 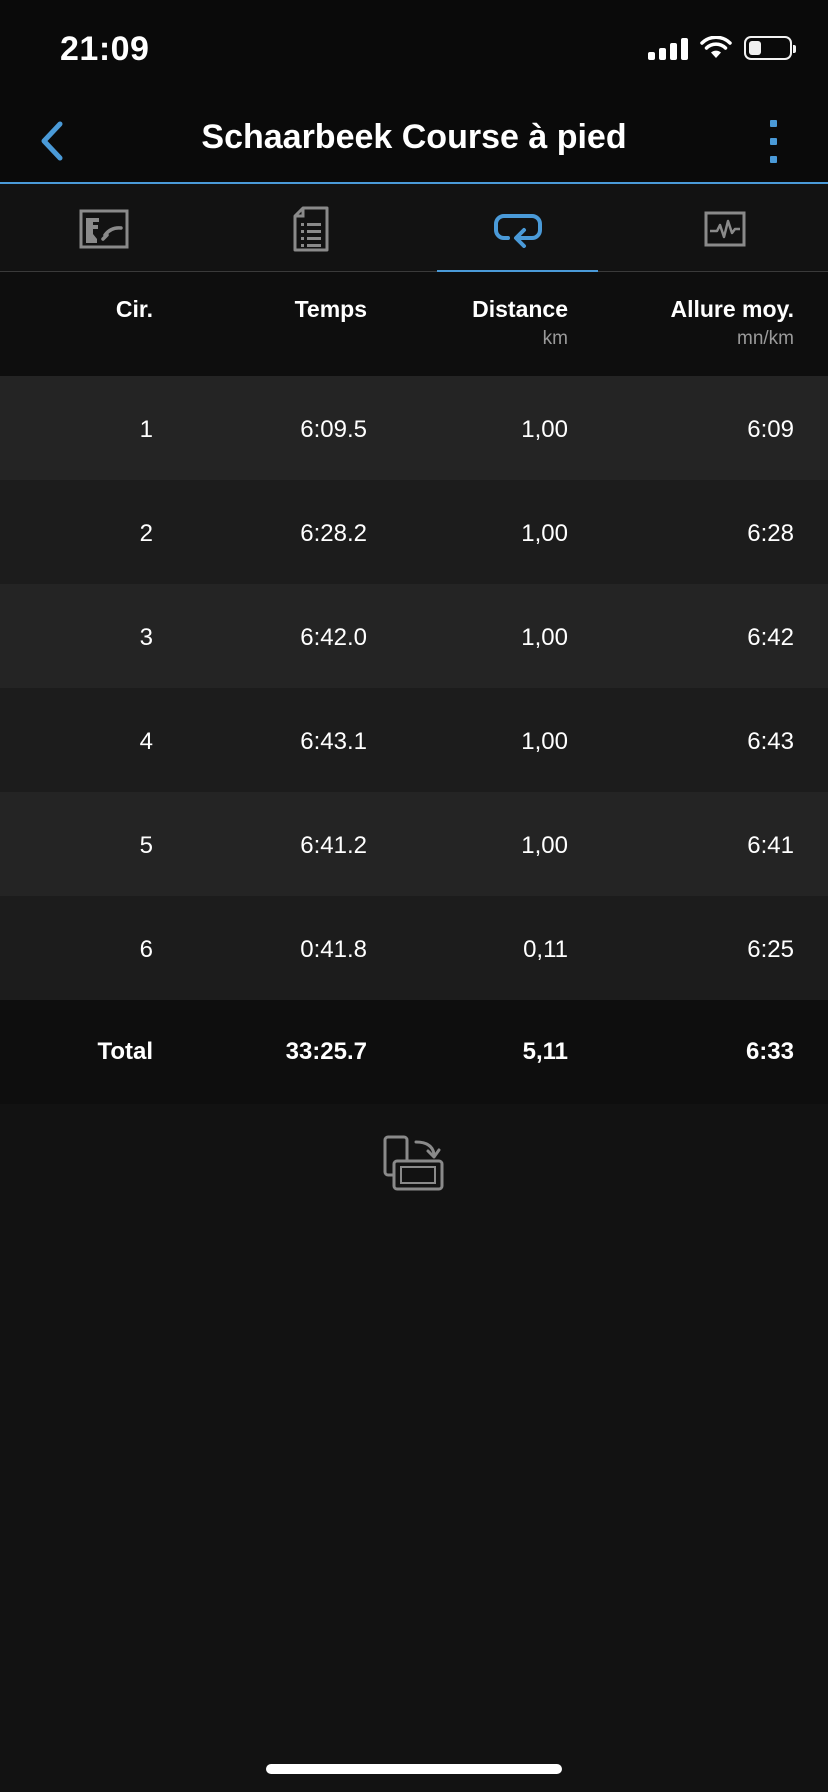 What do you see at coordinates (769, 1051) in the screenshot?
I see `total-pace: 6:33` at bounding box center [769, 1051].